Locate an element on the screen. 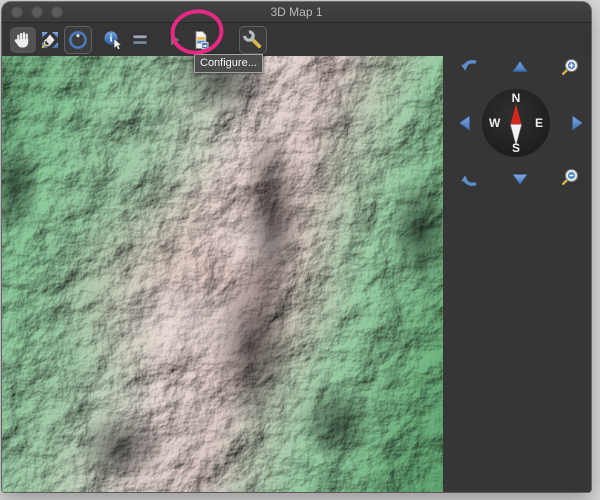 Image resolution: width=600 pixels, height=500 pixels. trackball-tool is located at coordinates (78, 39).